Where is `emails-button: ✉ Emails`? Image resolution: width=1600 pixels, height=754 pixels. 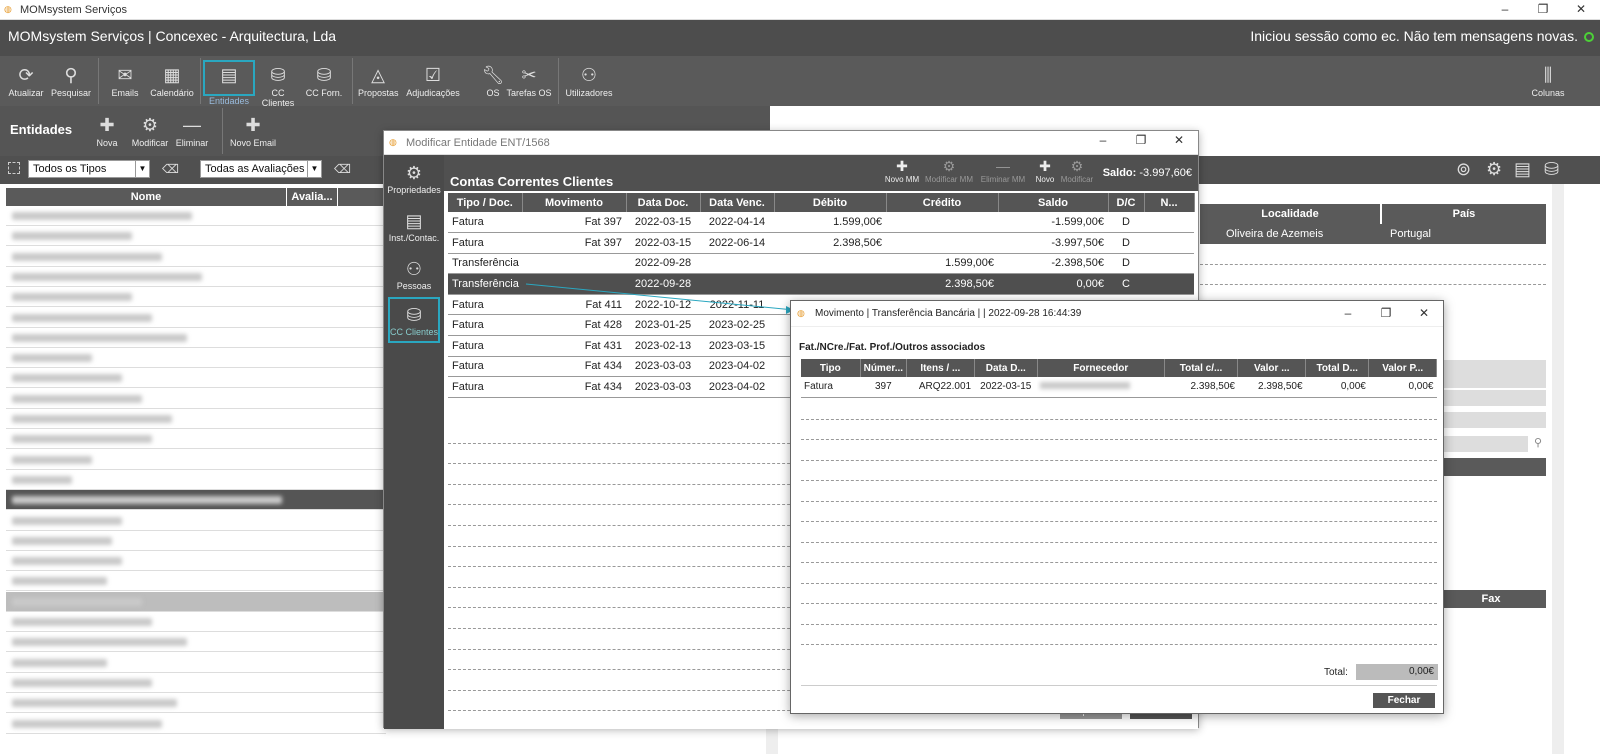
emails-button: ✉ Emails is located at coordinates (125, 81).